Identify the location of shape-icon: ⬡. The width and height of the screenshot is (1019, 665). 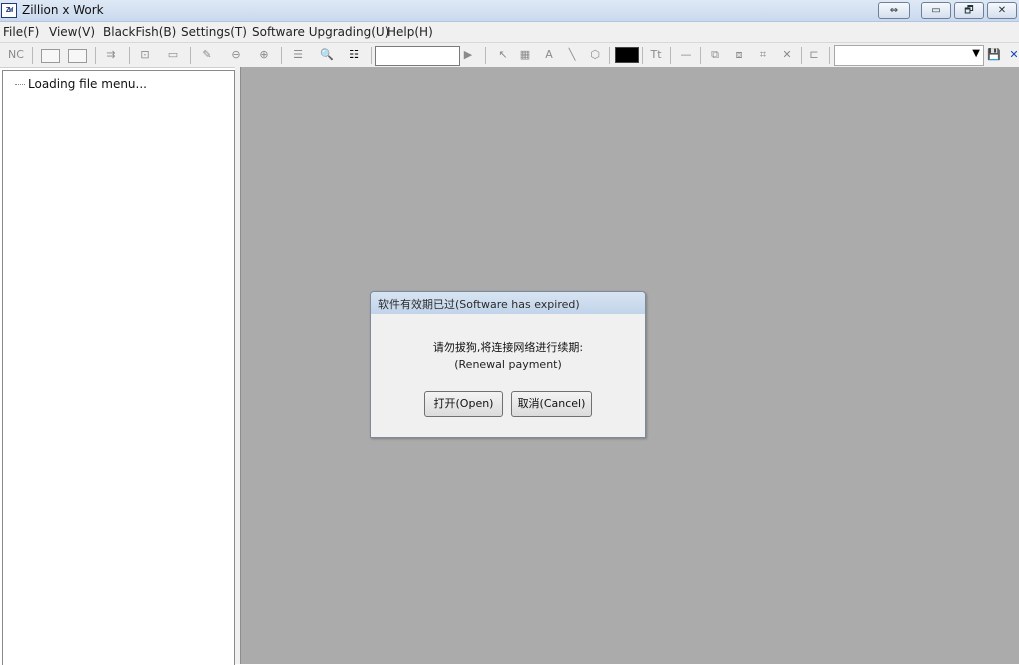
(595, 55).